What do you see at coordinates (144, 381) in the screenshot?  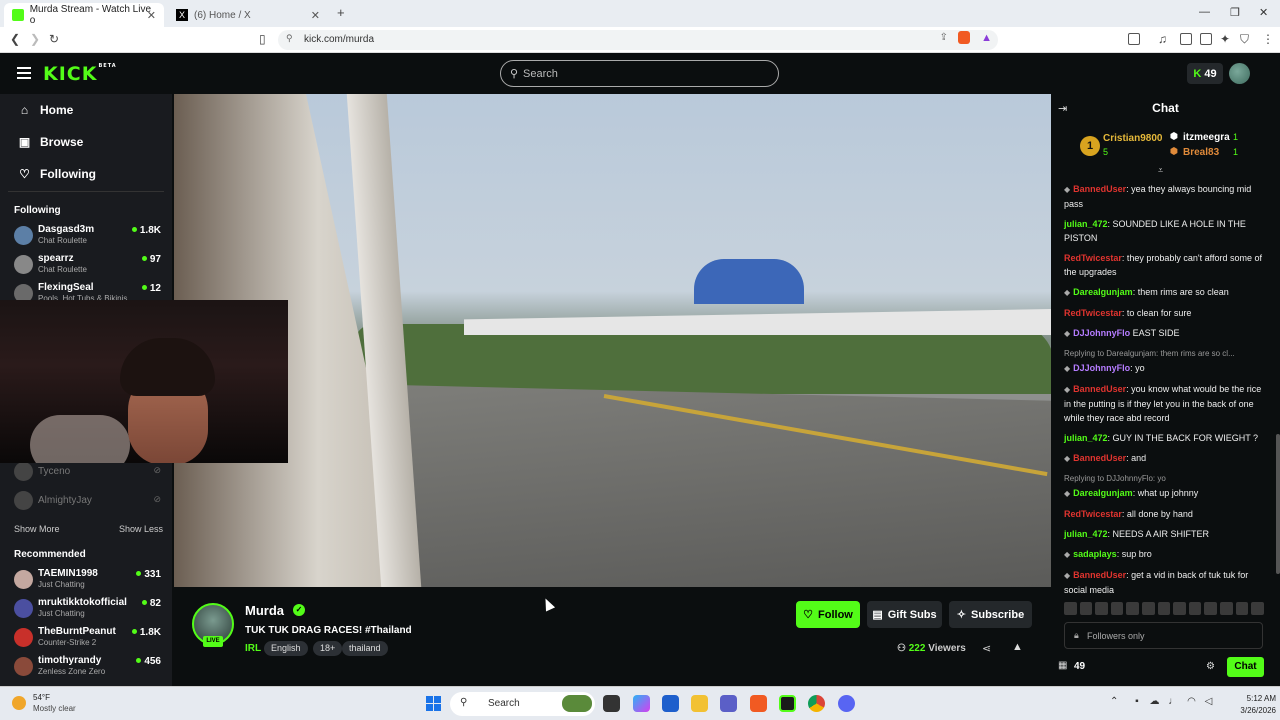 I see `webcam-overlay` at bounding box center [144, 381].